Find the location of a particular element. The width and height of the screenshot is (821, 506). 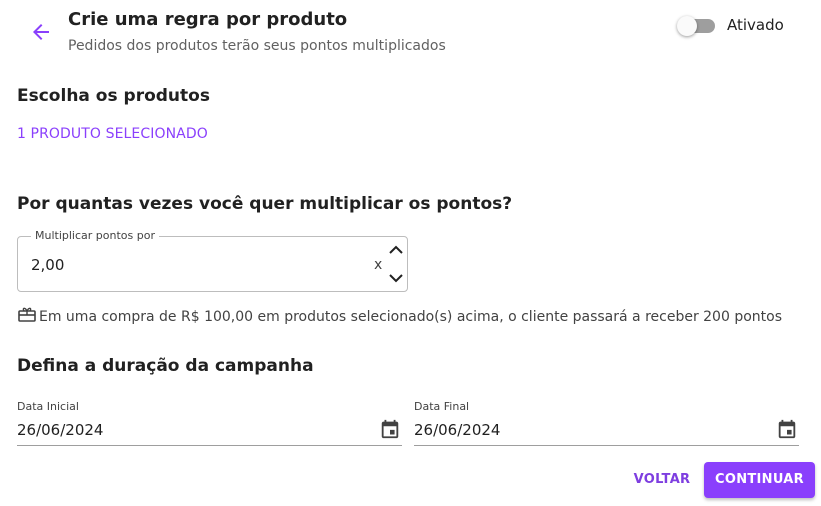

active-toggle is located at coordinates (696, 26).